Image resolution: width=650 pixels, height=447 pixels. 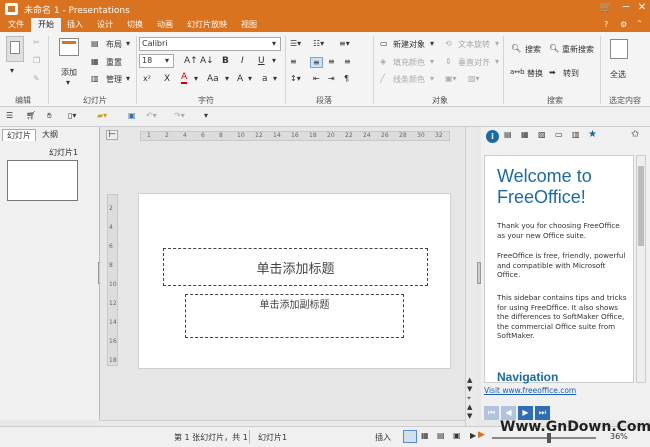 I want to click on sorter-view-icon: ▤, so click(x=441, y=435).